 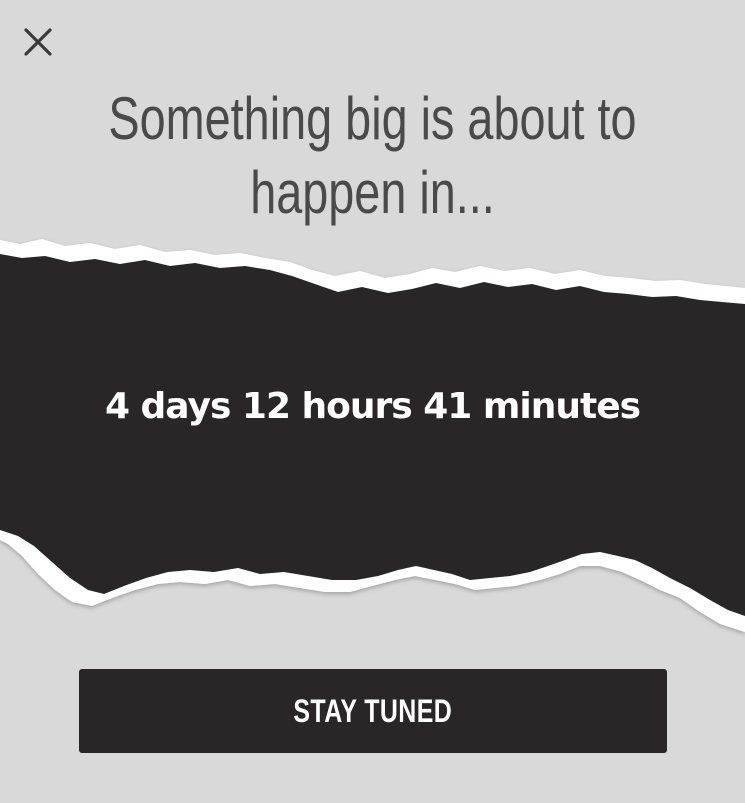 I want to click on stay-tuned-button: STAY TUNED, so click(x=373, y=711).